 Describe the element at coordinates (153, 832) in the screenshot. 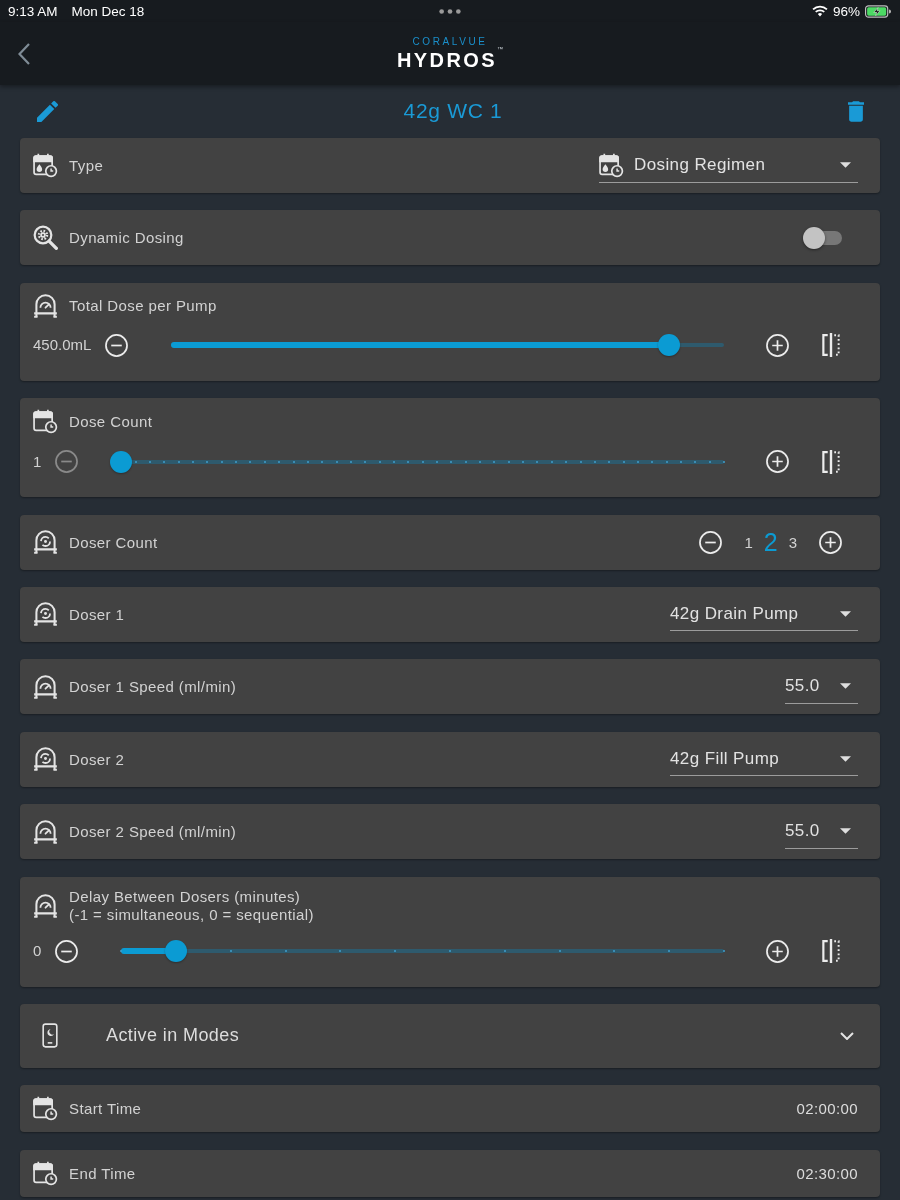

I see `setting-label: Doser 2 Speed (ml/min)` at that location.